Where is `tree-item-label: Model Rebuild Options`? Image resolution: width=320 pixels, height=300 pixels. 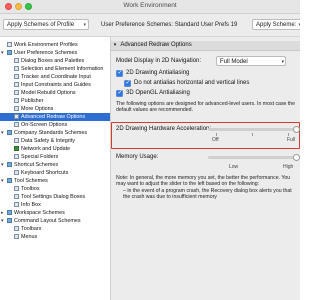
tree-item-label: Model Rebuild Options is located at coordinates (48, 93).